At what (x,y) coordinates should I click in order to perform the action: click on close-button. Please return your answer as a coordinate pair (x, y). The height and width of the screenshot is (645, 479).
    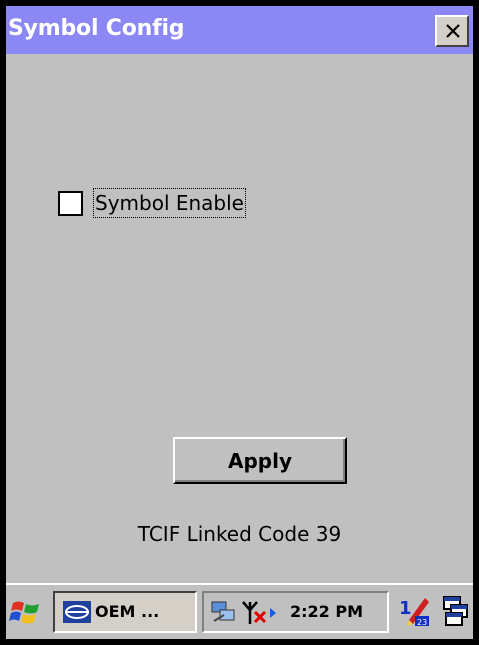
    Looking at the image, I should click on (452, 31).